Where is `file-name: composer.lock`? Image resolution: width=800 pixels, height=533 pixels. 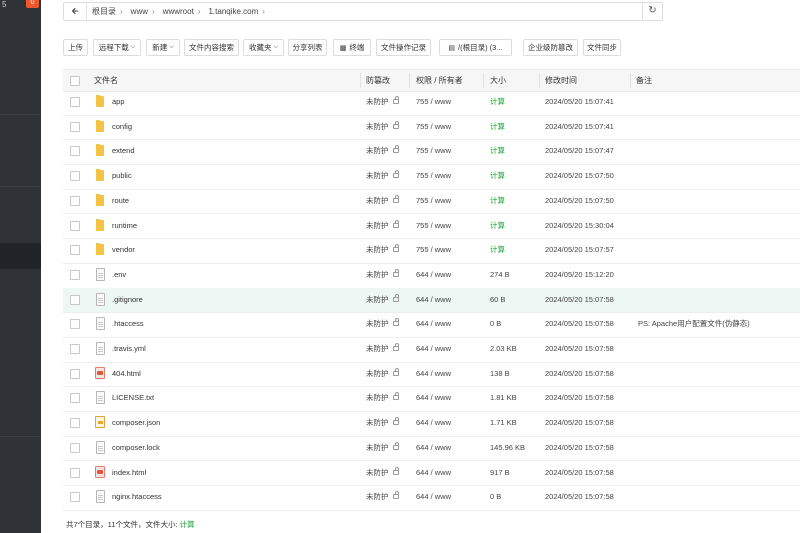
file-name: composer.lock is located at coordinates (136, 448).